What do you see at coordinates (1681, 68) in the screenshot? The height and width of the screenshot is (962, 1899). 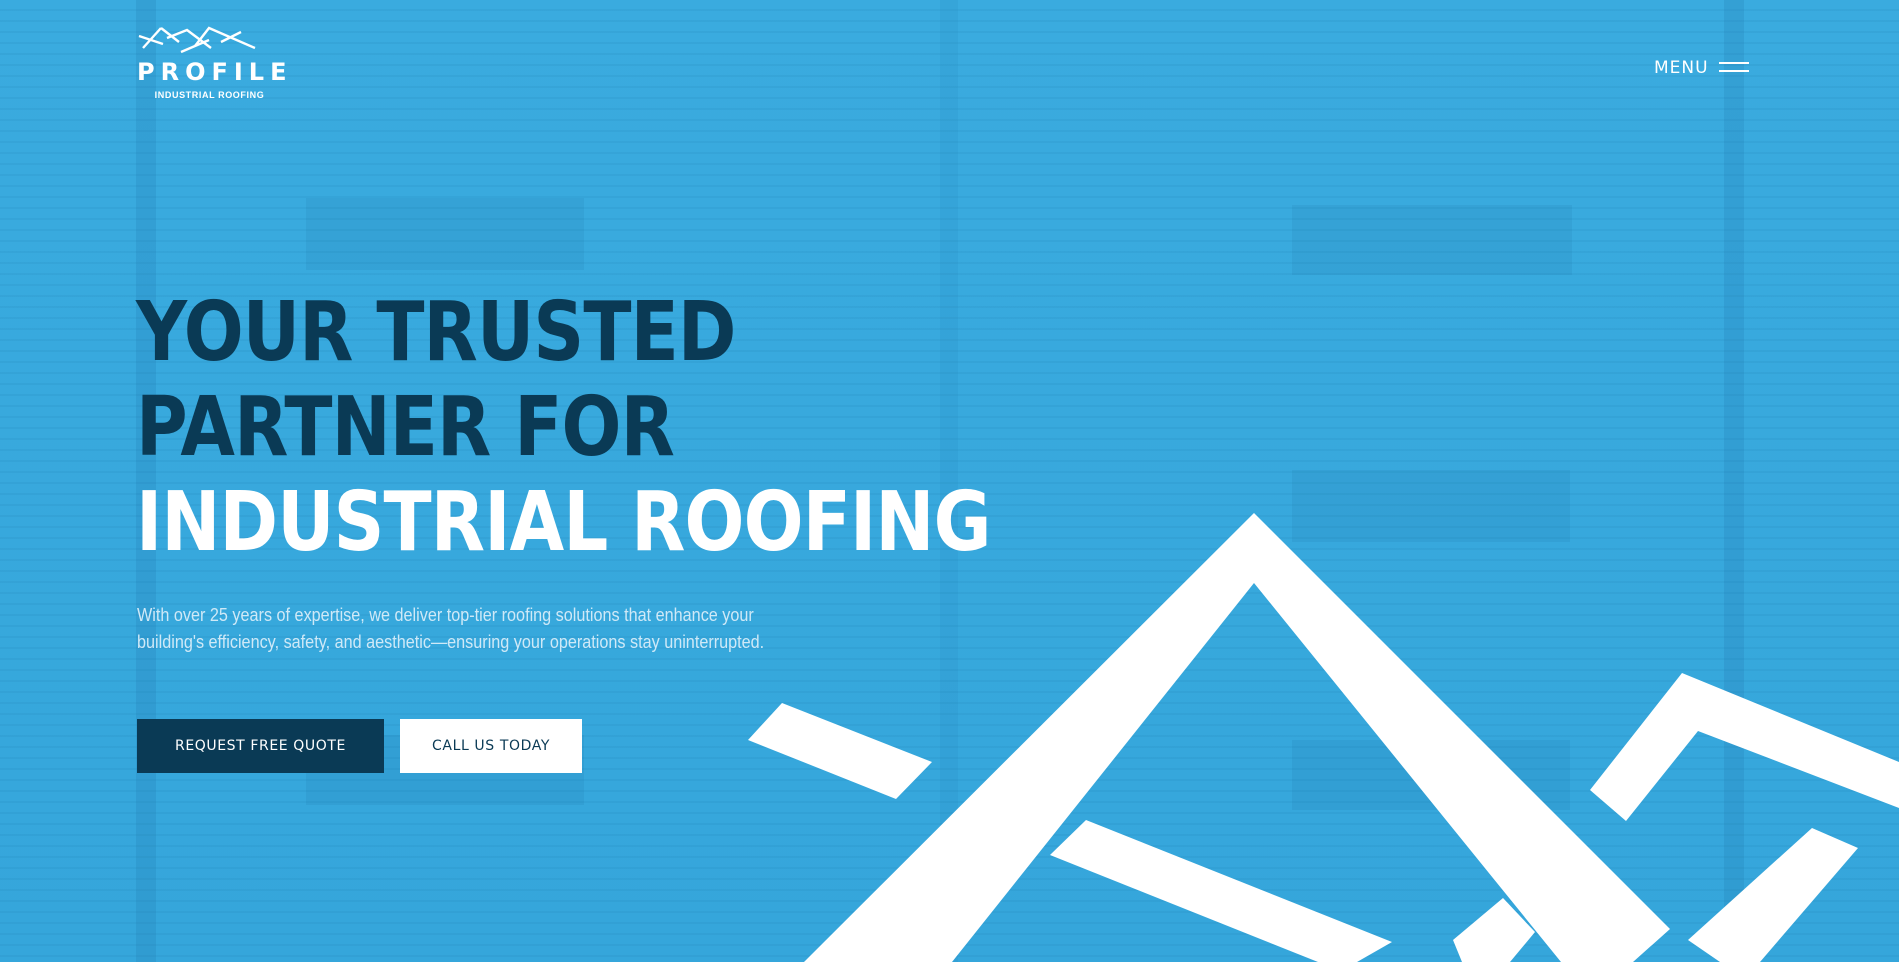 I see `menu-label: MENU` at bounding box center [1681, 68].